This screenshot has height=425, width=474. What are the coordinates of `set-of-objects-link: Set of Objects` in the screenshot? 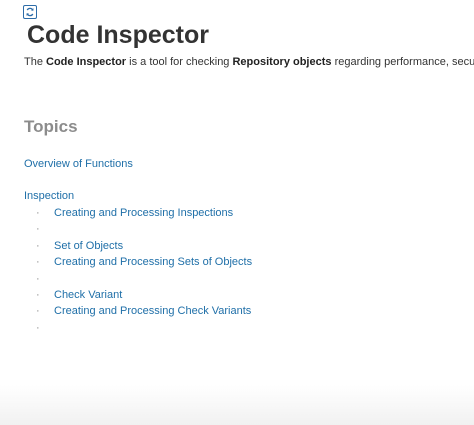 It's located at (88, 246).